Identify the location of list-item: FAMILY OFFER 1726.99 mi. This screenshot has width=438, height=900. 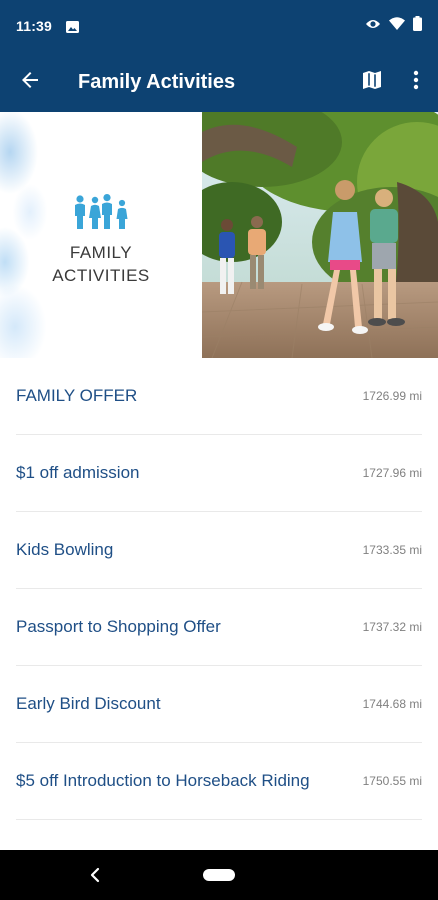
(219, 396).